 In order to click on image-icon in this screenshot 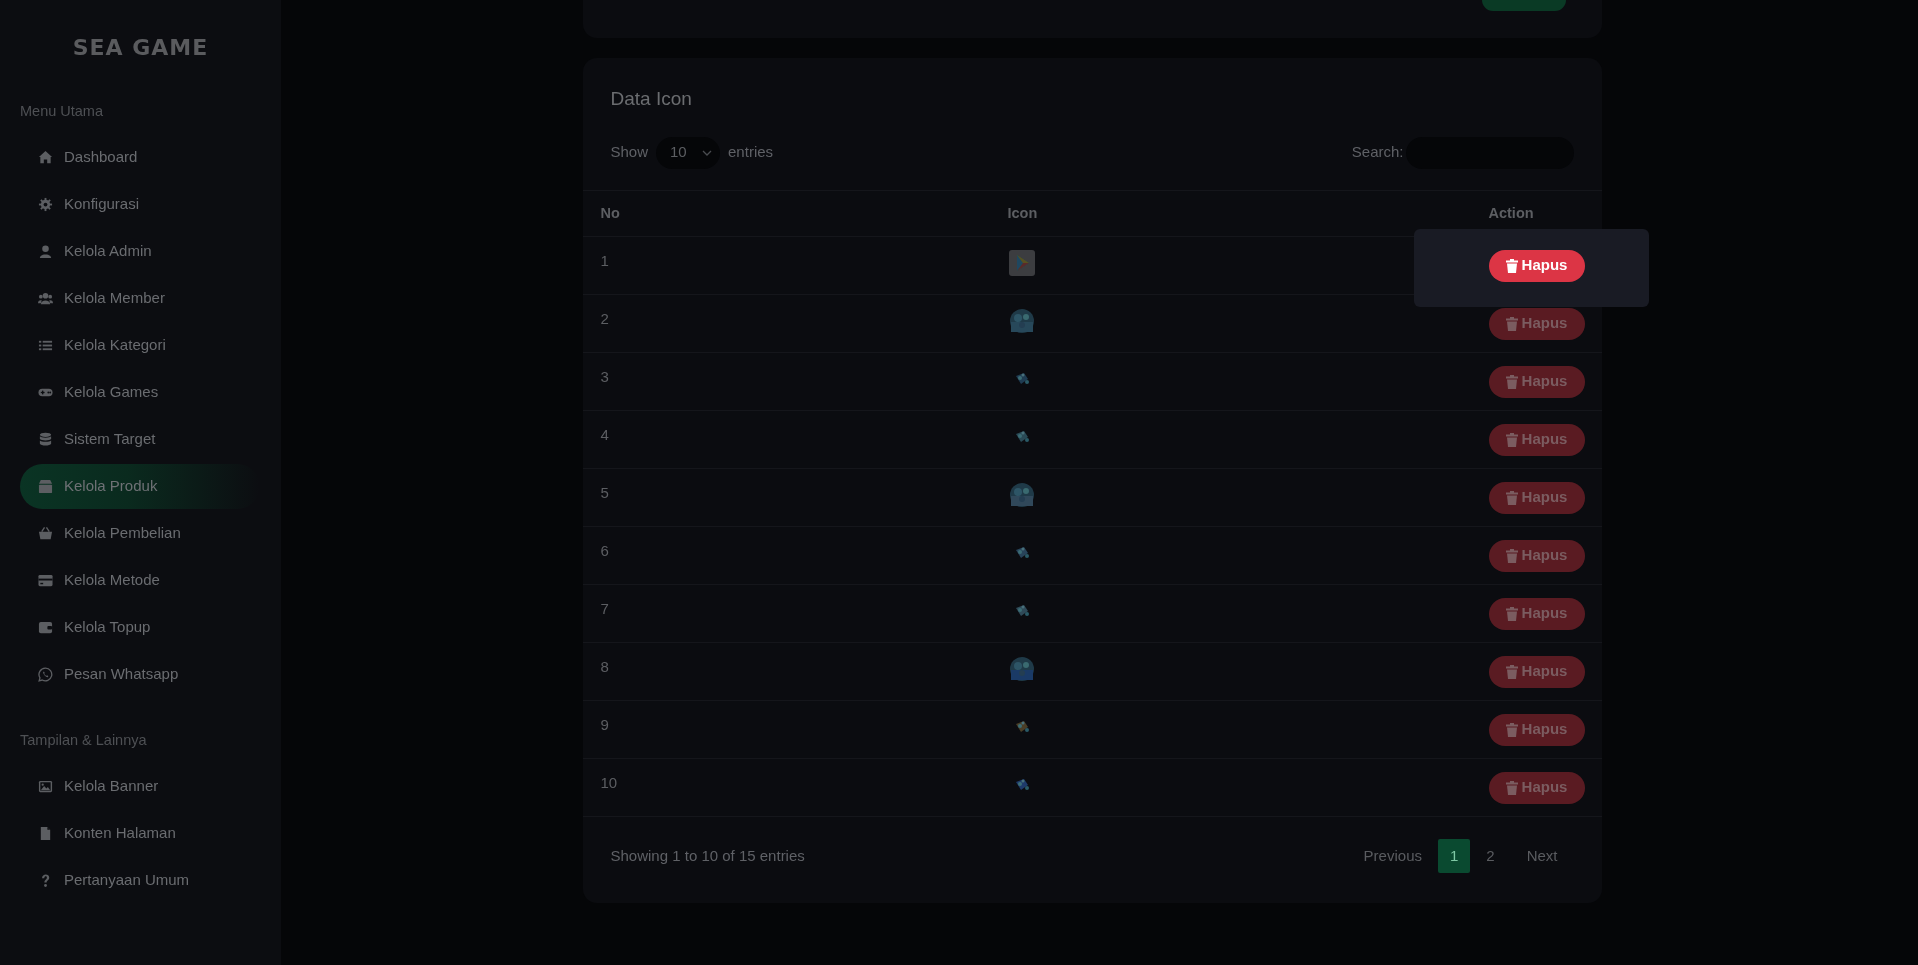, I will do `click(45, 786)`.